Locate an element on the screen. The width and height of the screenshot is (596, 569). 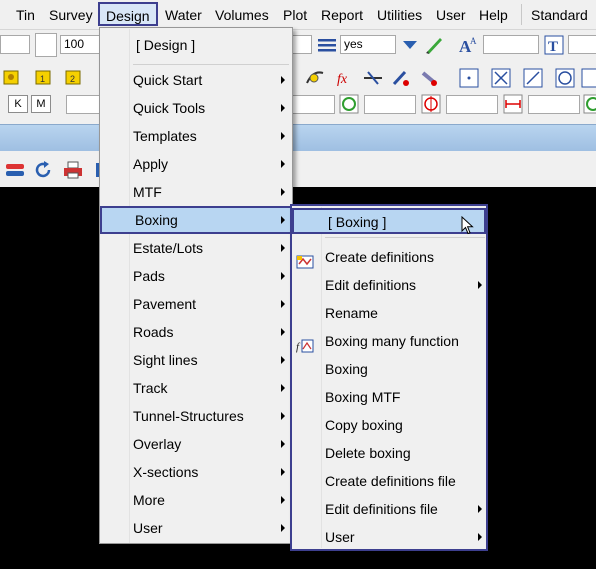
design-menu-item-boxing: Boxing is located at coordinates (196, 220).